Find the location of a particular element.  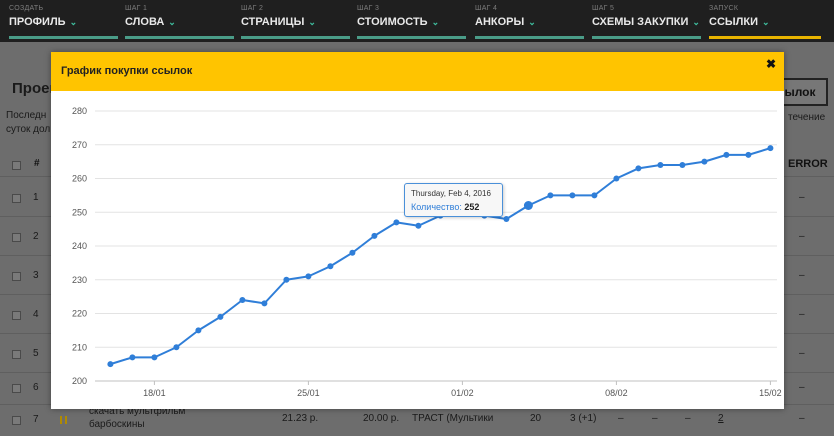

tooltip-label: Количество: is located at coordinates (436, 207).